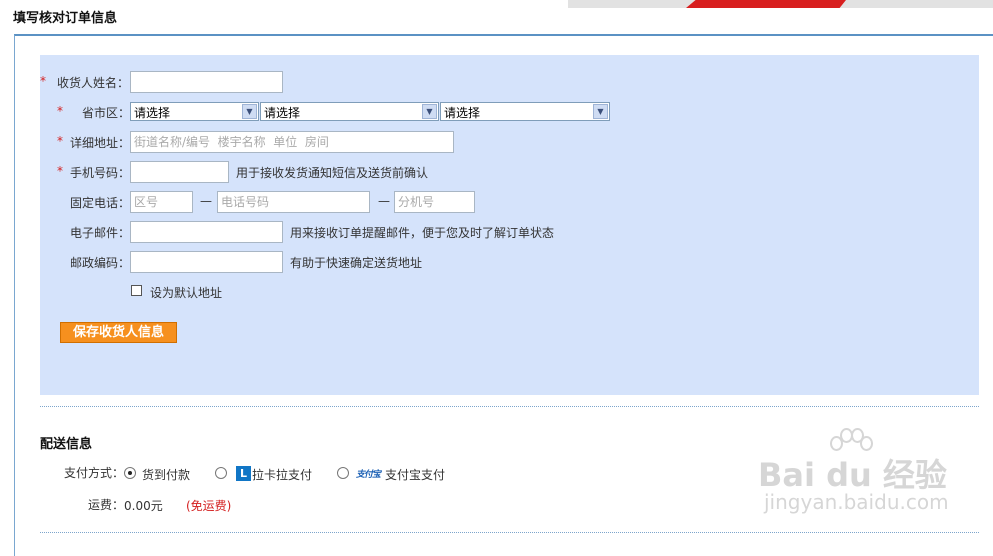 Image resolution: width=993 pixels, height=556 pixels. I want to click on email-label: 电子邮件：, so click(100, 233).